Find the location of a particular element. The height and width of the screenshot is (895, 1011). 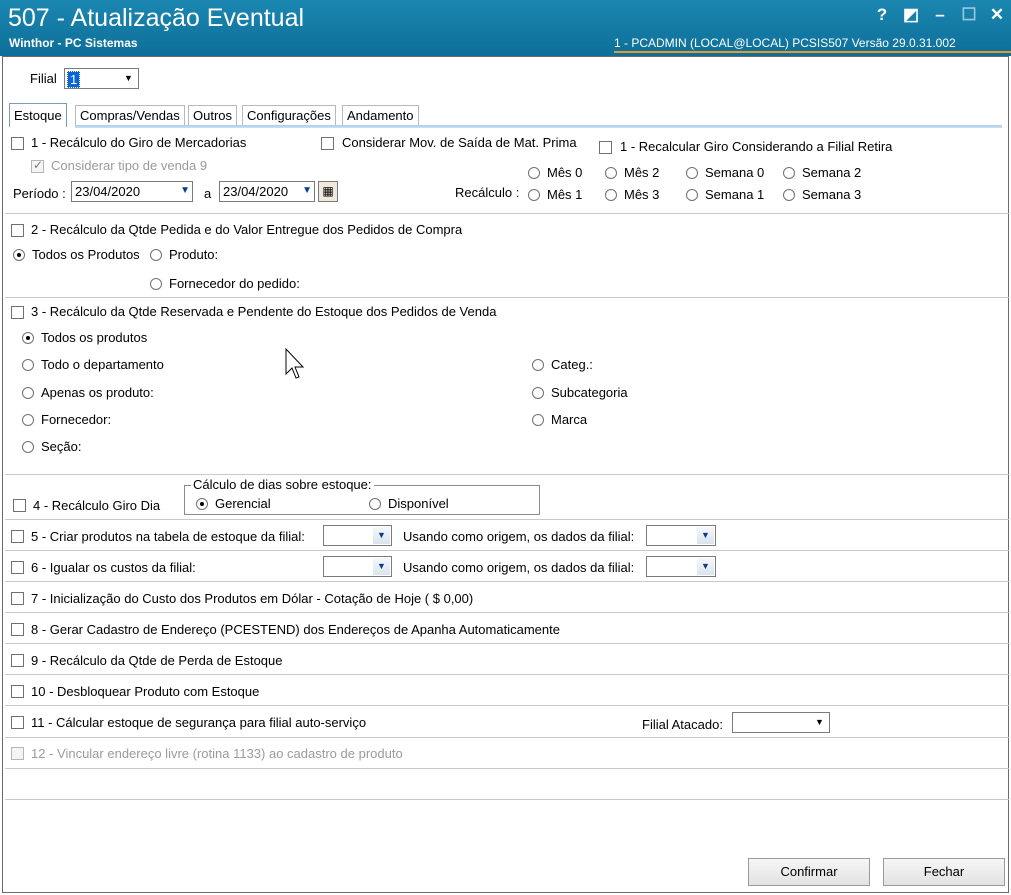

date-separator: a is located at coordinates (208, 193).